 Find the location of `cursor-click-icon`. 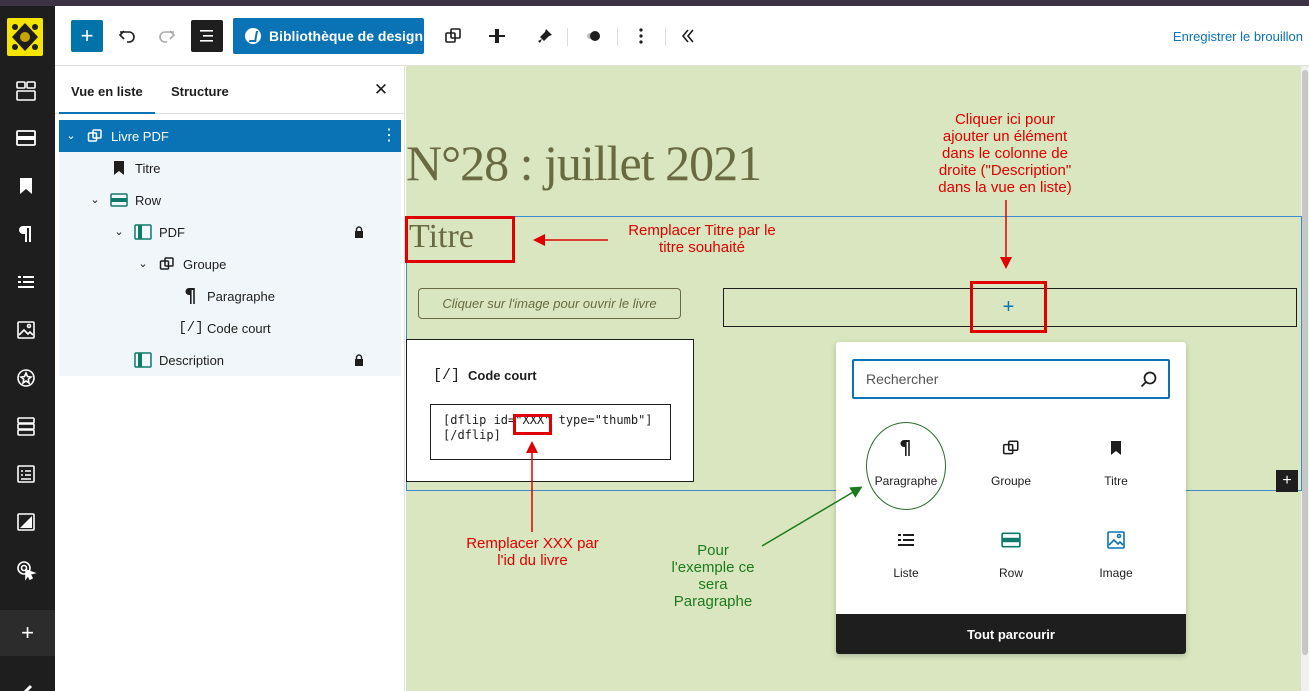

cursor-click-icon is located at coordinates (26, 570).